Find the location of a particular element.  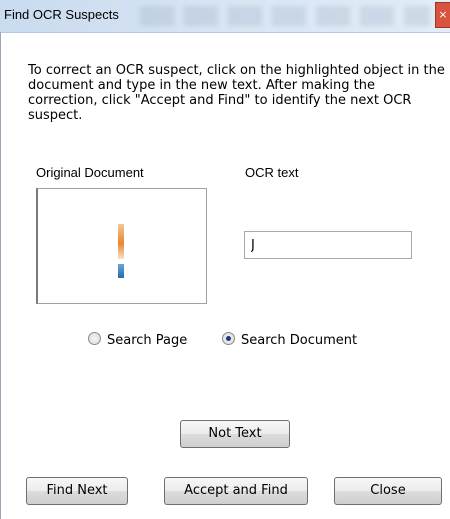

suspect-glyph-image-top is located at coordinates (121, 241).